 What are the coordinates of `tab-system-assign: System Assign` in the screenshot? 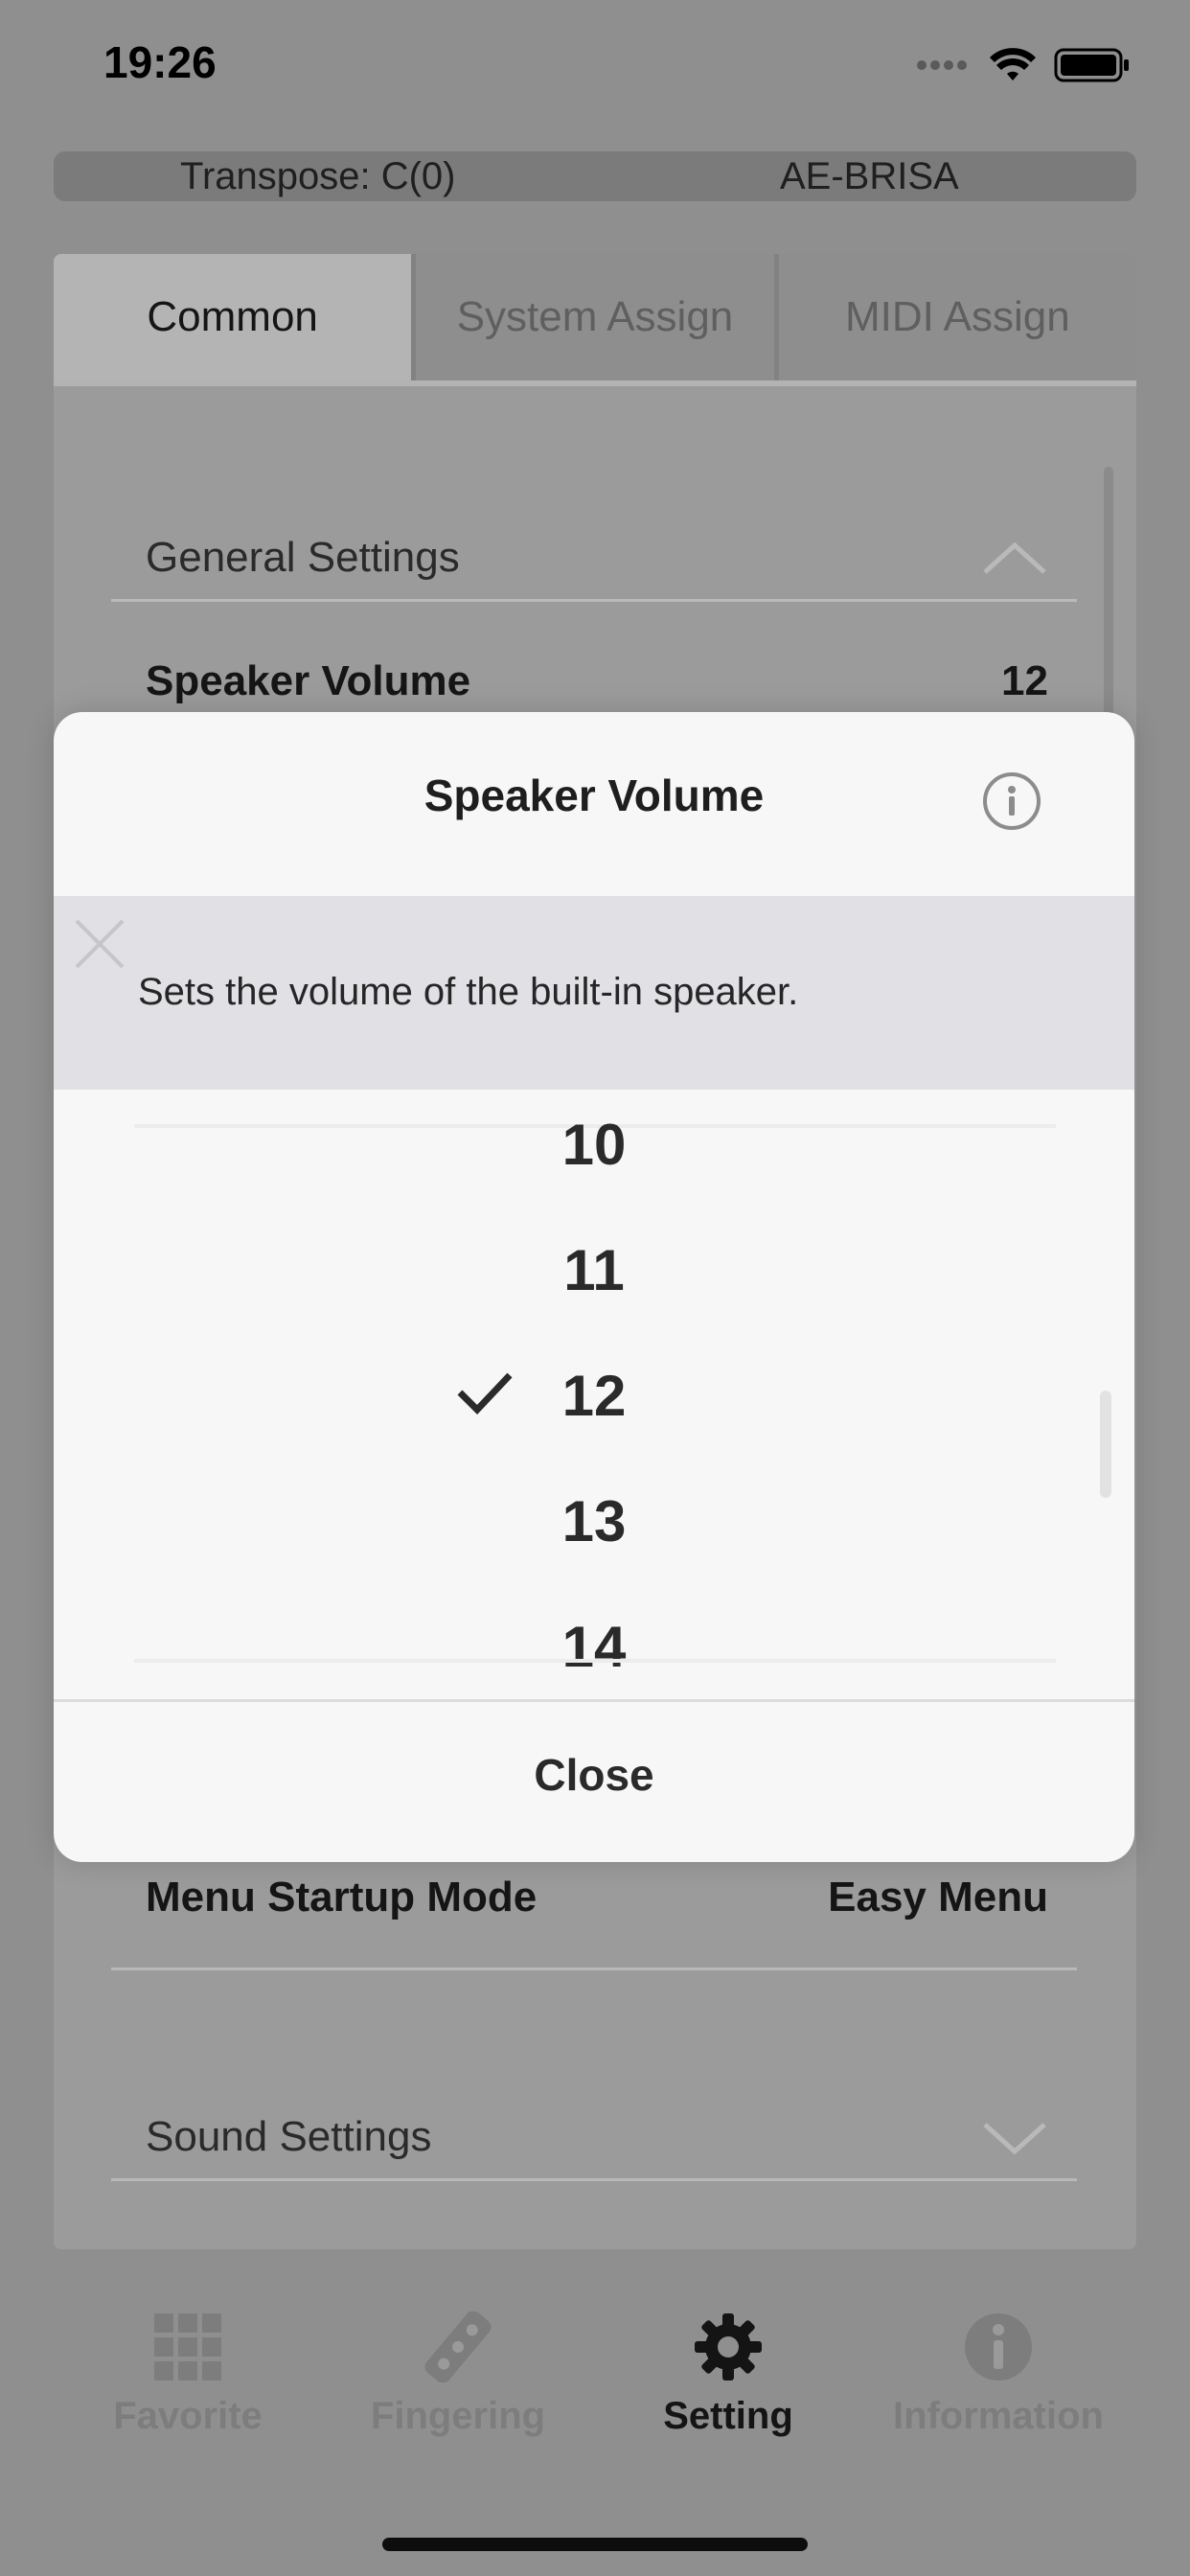 It's located at (598, 317).